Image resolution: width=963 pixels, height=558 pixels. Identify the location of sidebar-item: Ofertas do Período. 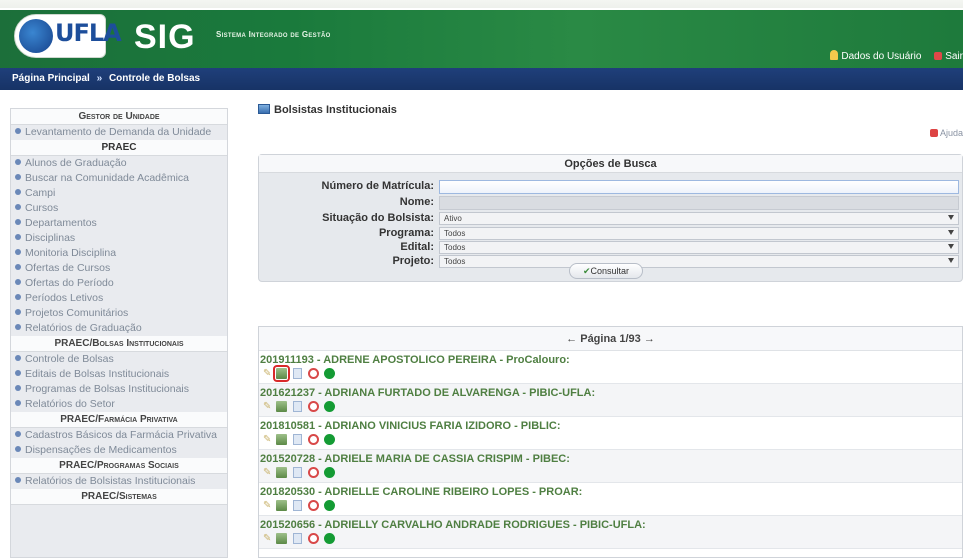
(119, 283).